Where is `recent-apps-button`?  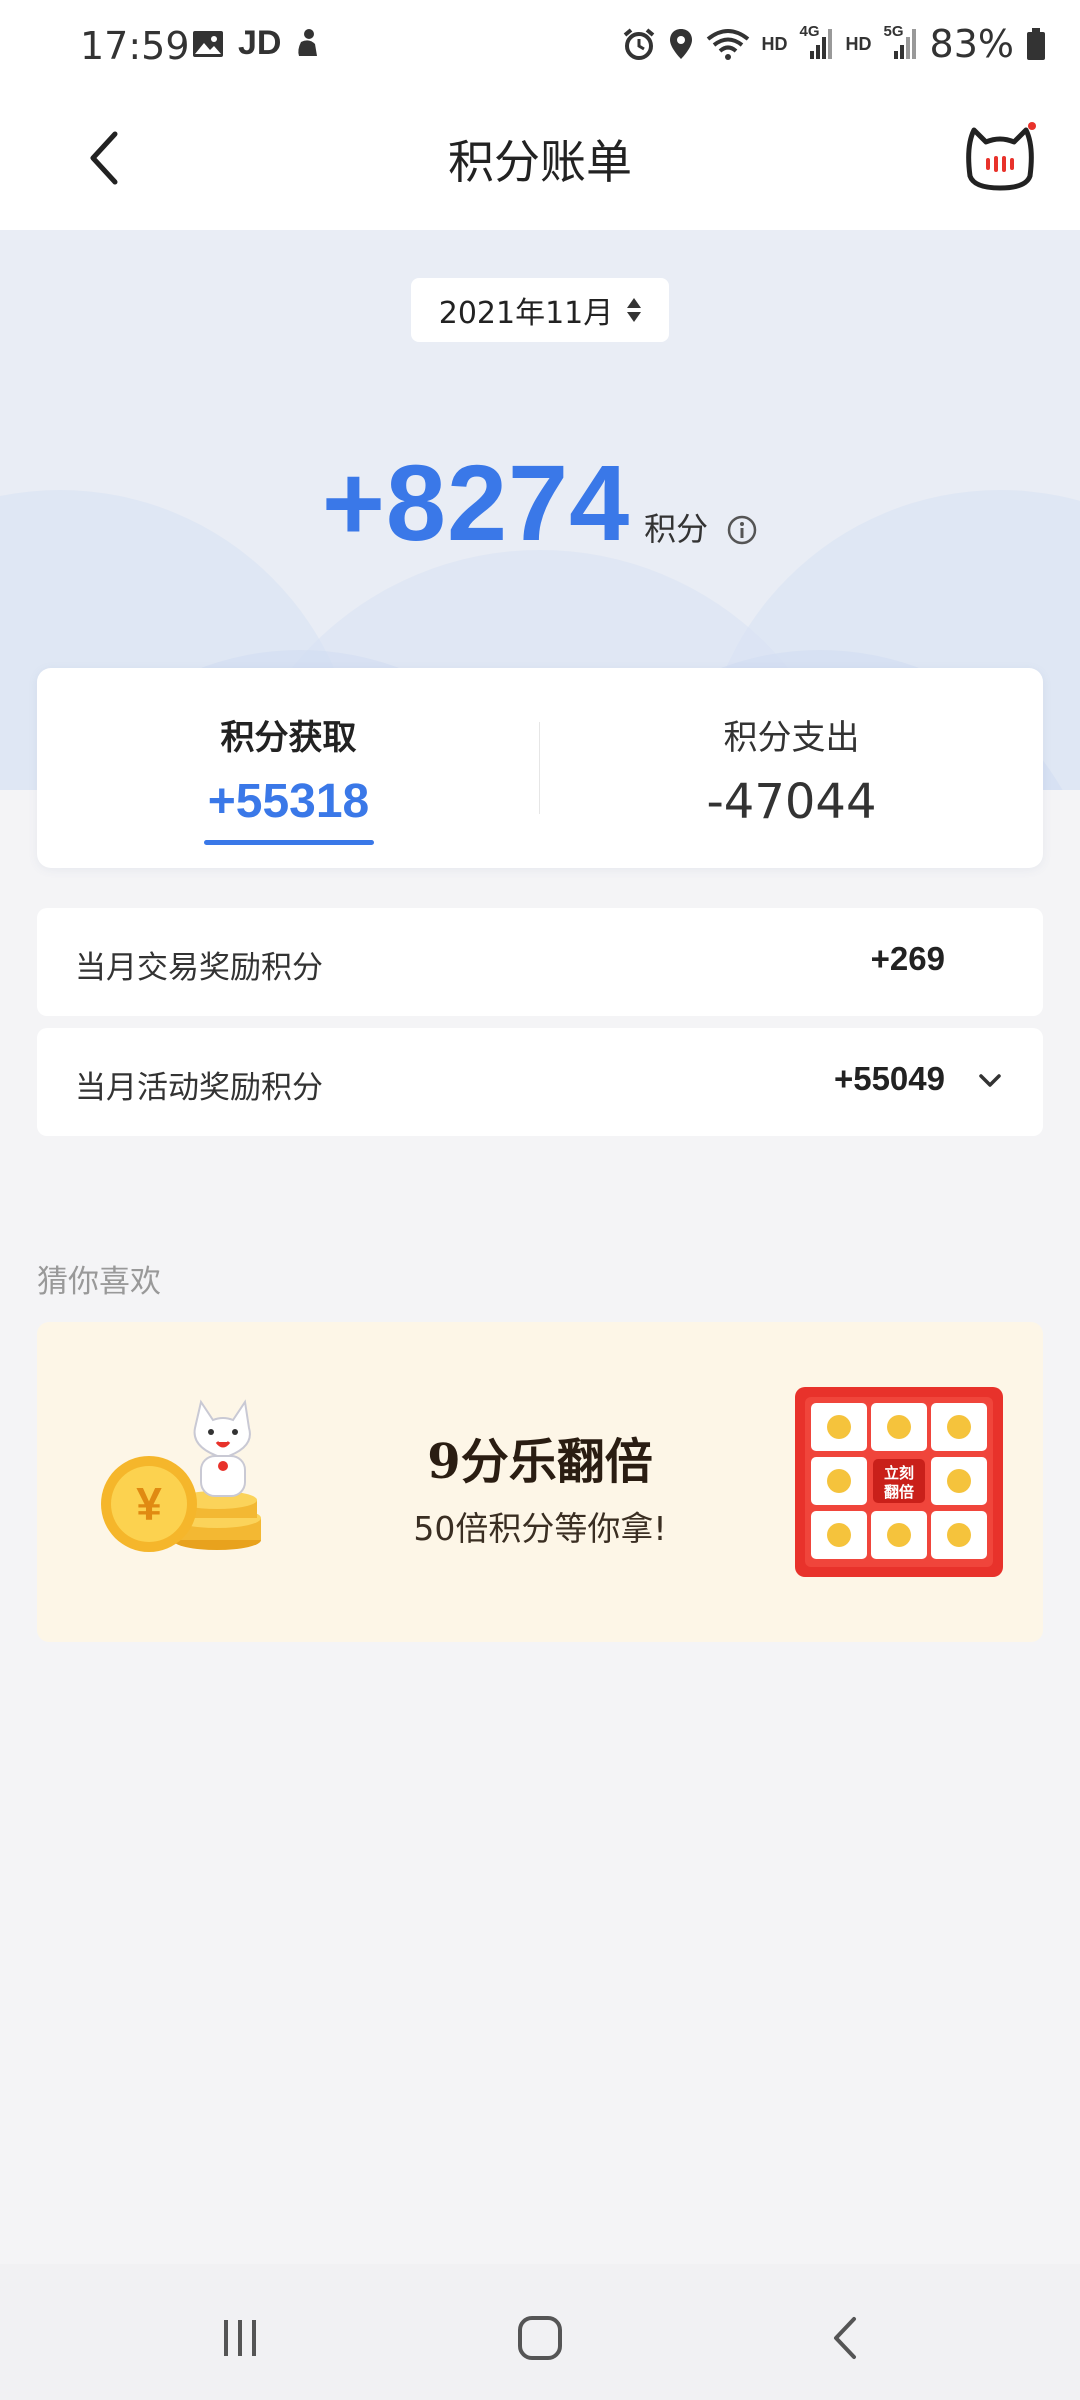
recent-apps-button is located at coordinates (240, 2338).